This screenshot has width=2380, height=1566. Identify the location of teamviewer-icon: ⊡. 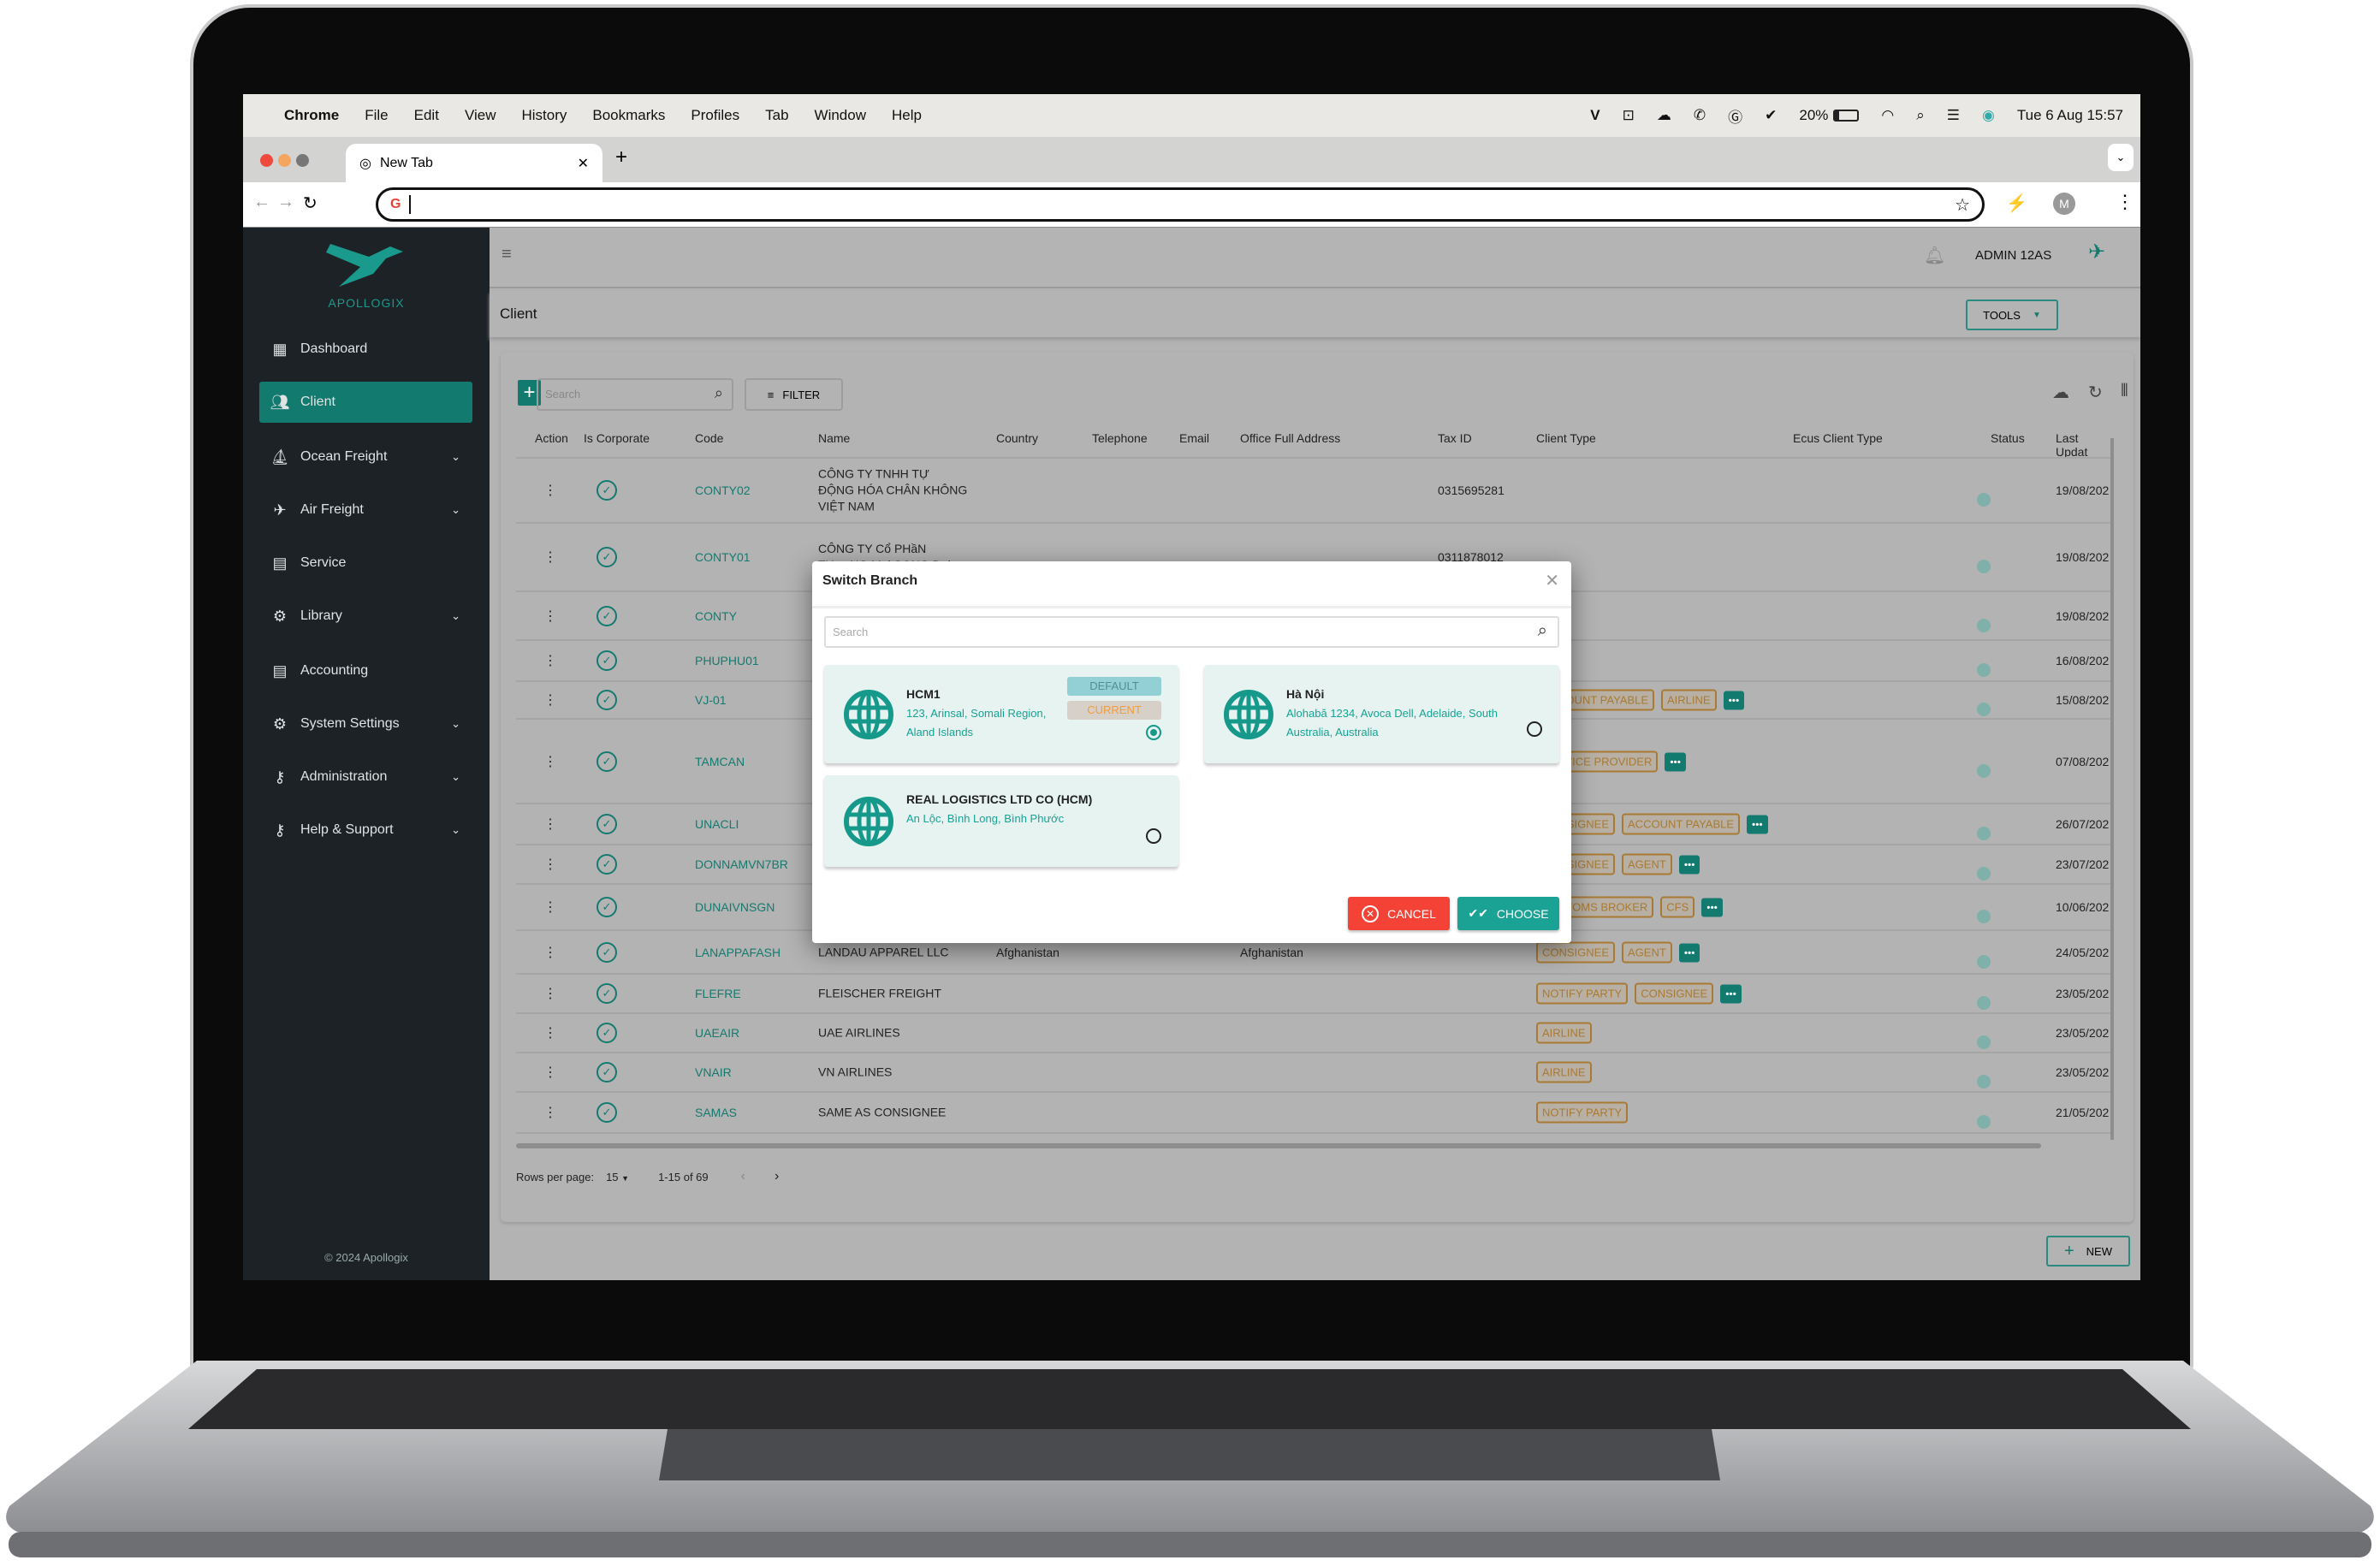
(1629, 116).